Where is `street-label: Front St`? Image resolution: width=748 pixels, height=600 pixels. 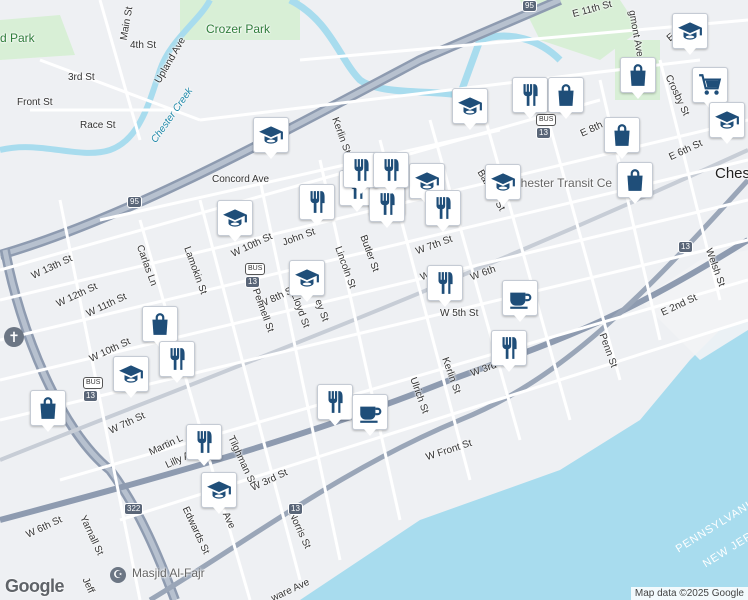 street-label: Front St is located at coordinates (35, 102).